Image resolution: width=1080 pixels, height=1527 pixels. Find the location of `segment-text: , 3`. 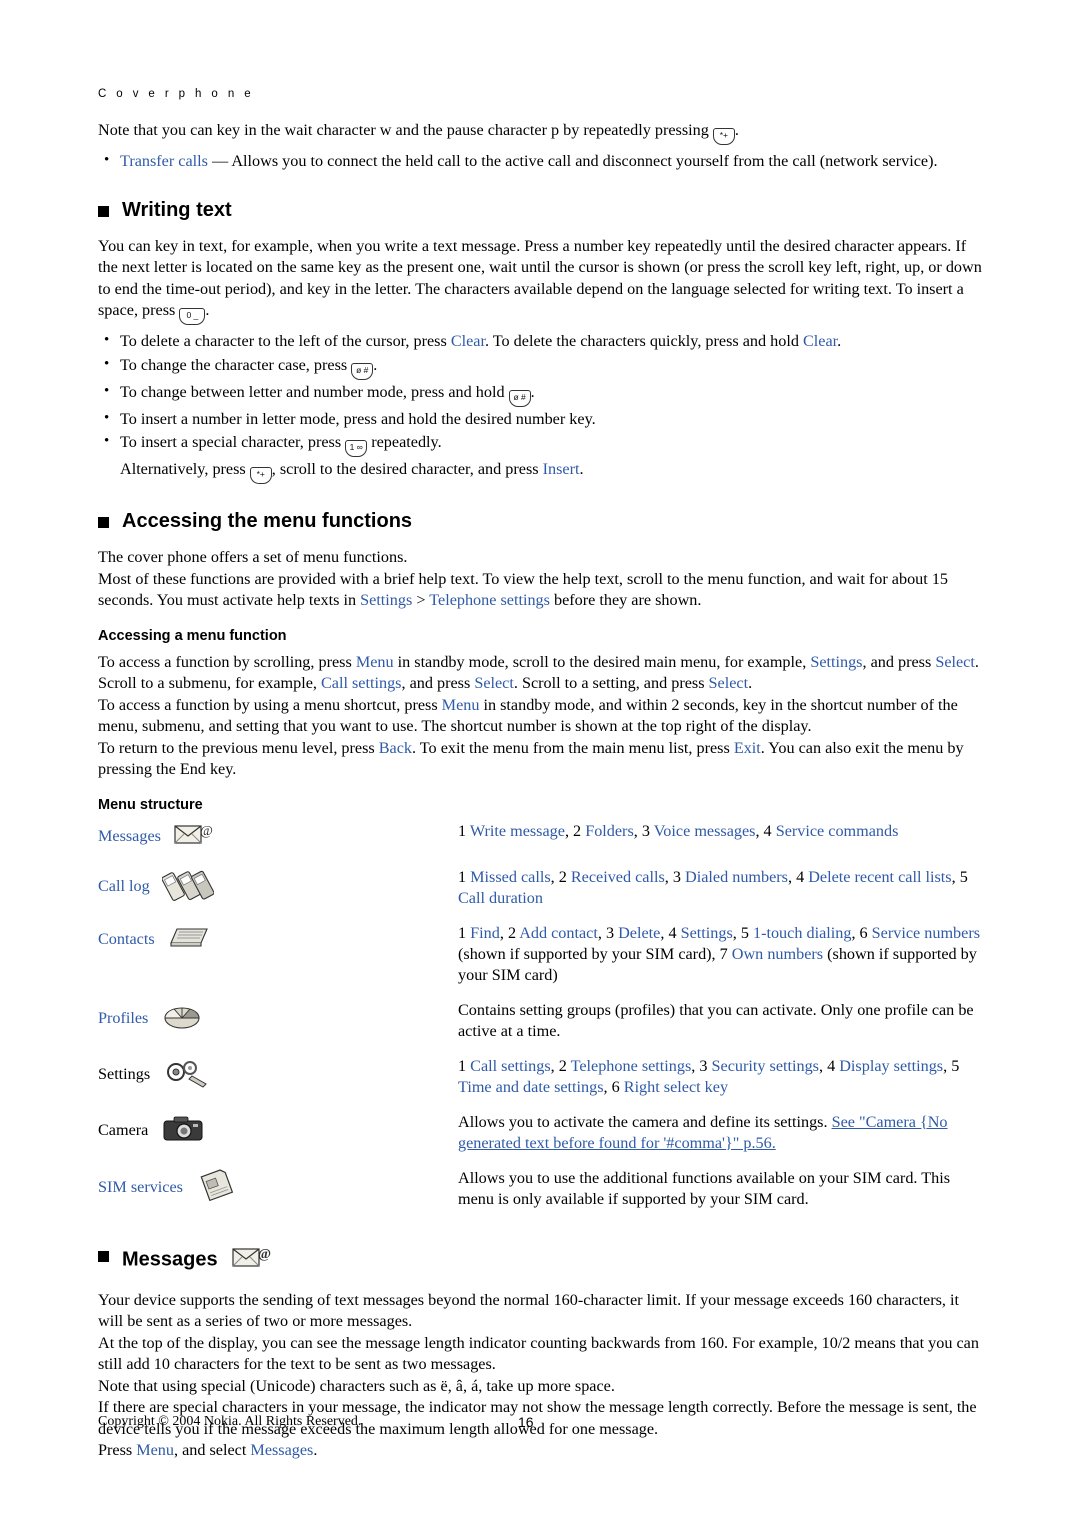

segment-text: , 3 is located at coordinates (608, 932).